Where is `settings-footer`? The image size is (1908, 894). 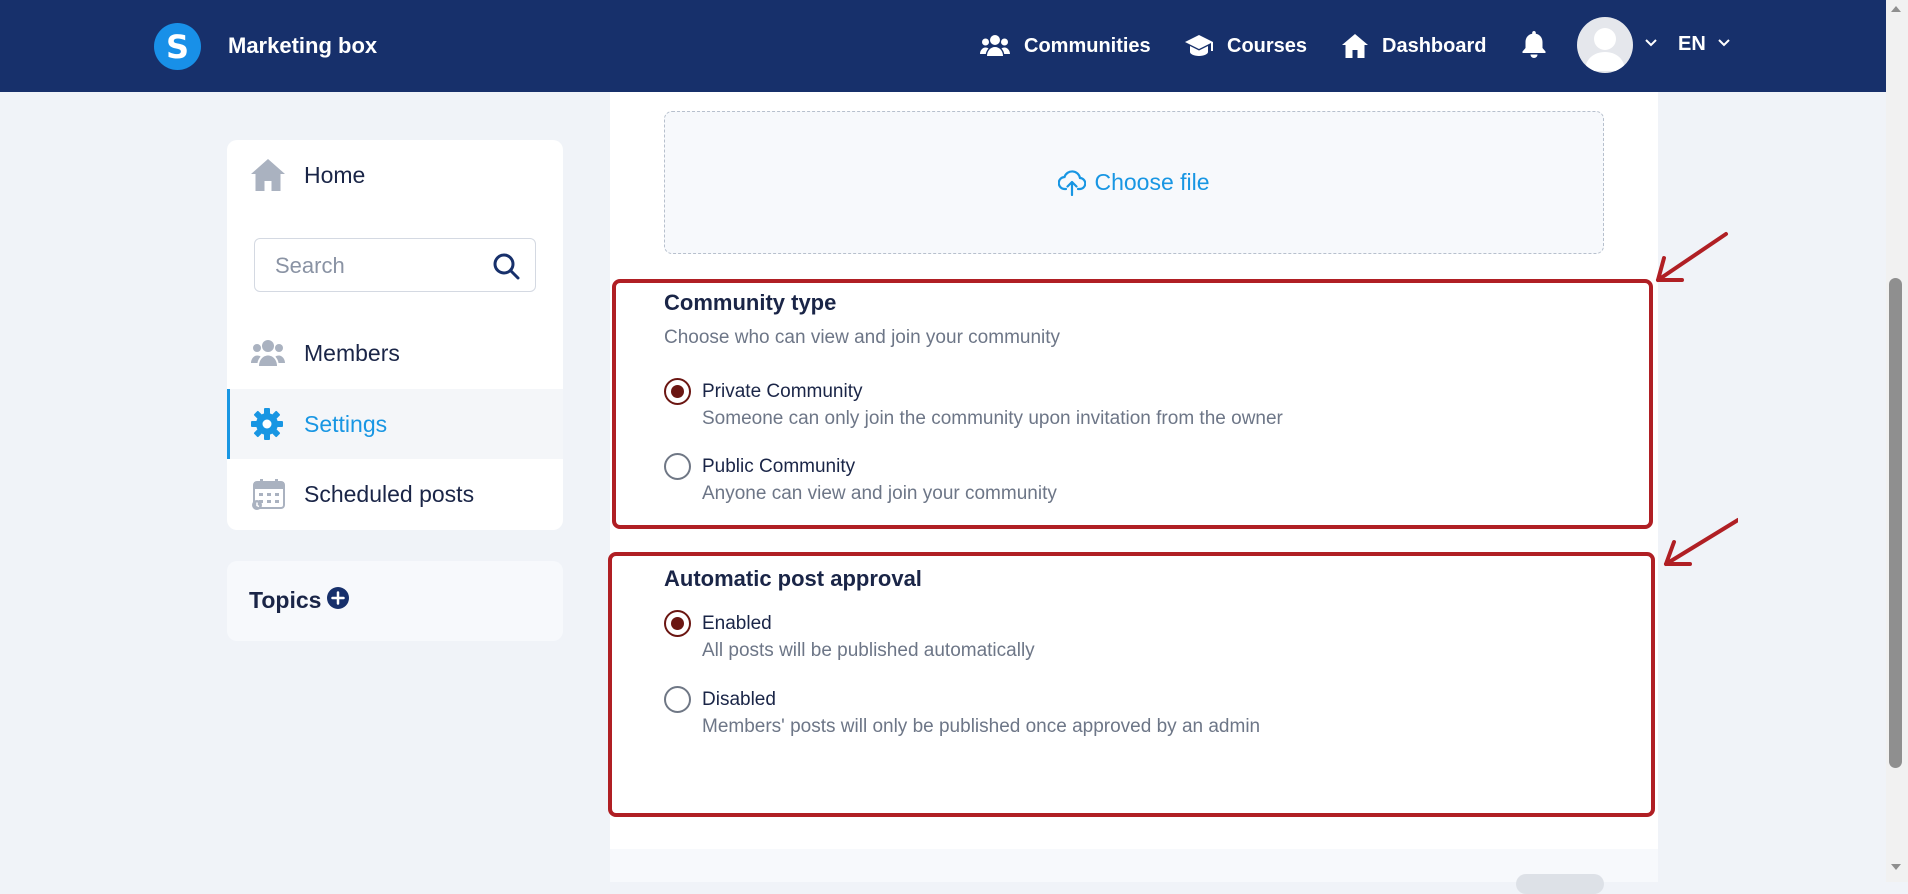
settings-footer is located at coordinates (1134, 865).